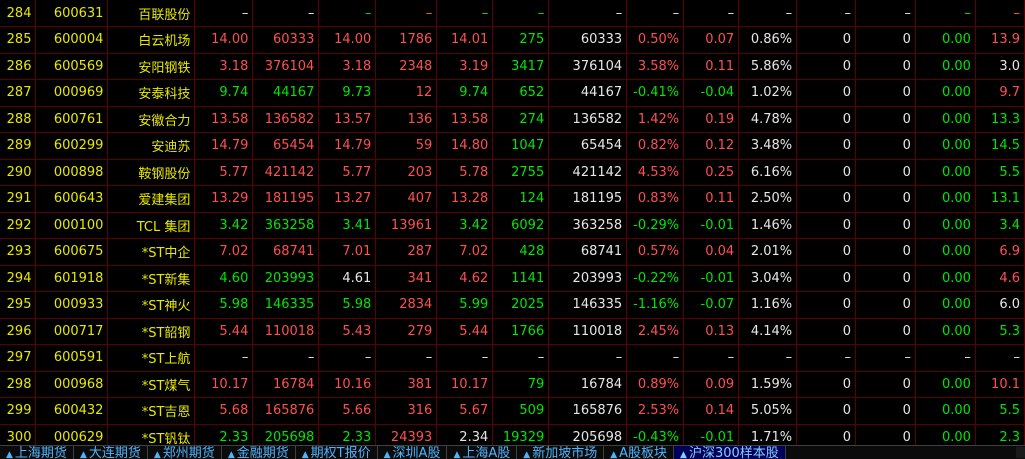 Image resolution: width=1025 pixels, height=459 pixels. What do you see at coordinates (347, 93) in the screenshot?
I see `quote-cell: 9.73` at bounding box center [347, 93].